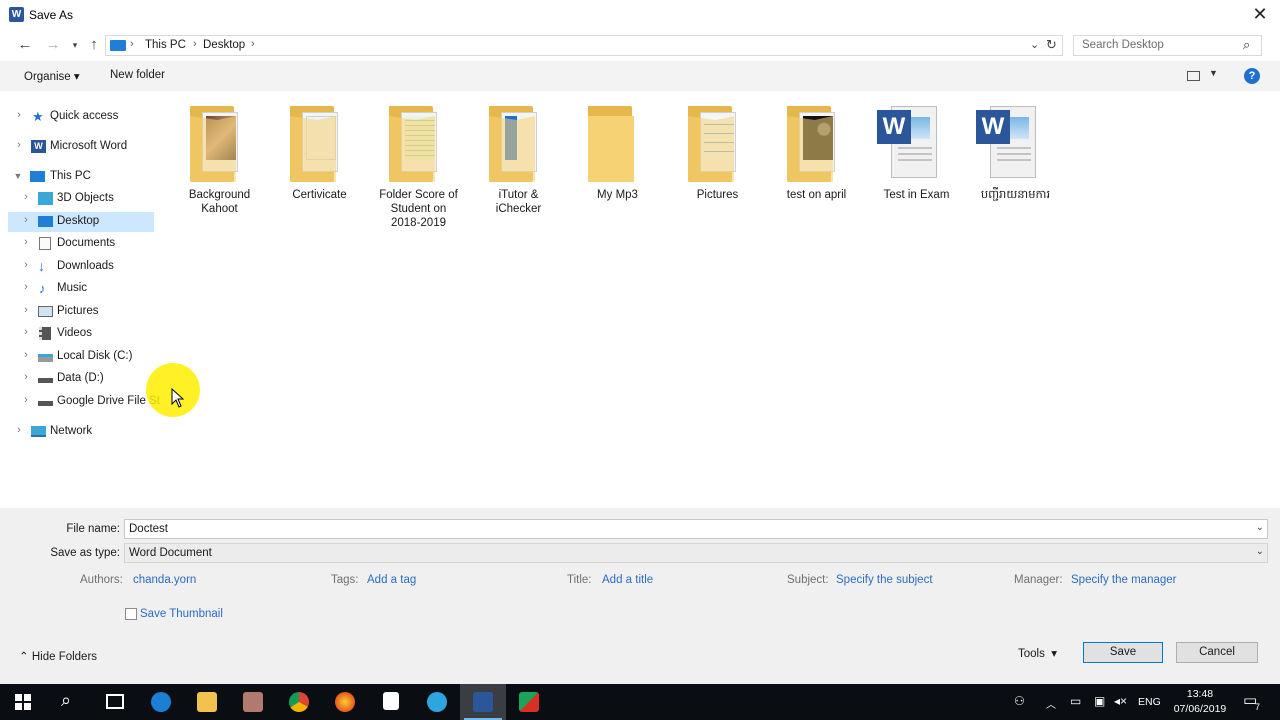  Describe the element at coordinates (816, 168) in the screenshot. I see `file-item: test on april` at that location.